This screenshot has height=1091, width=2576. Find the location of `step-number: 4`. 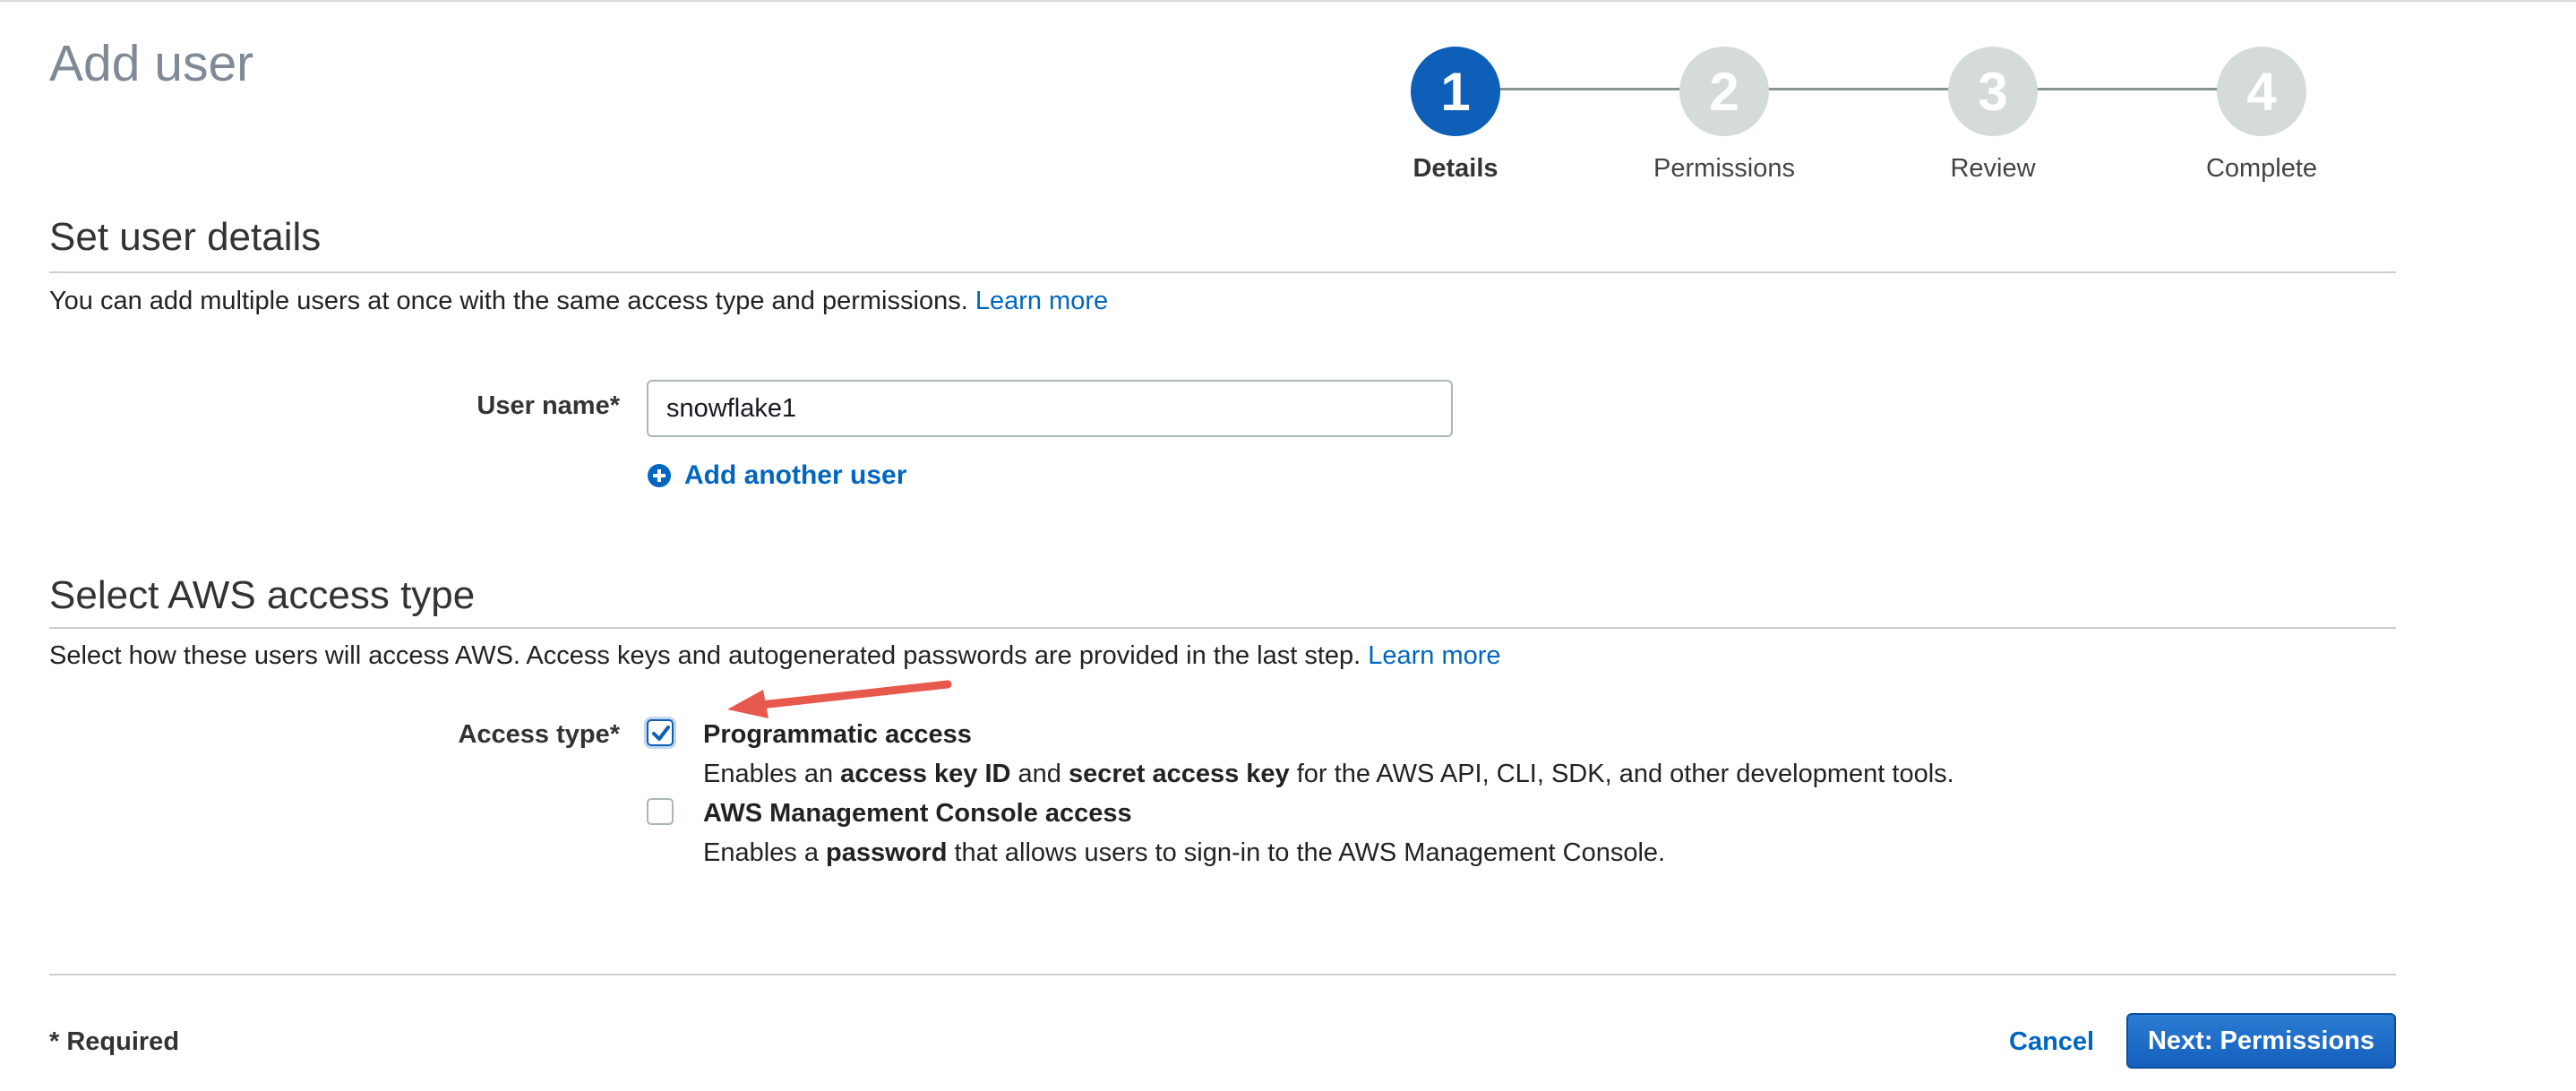

step-number: 4 is located at coordinates (2261, 91).